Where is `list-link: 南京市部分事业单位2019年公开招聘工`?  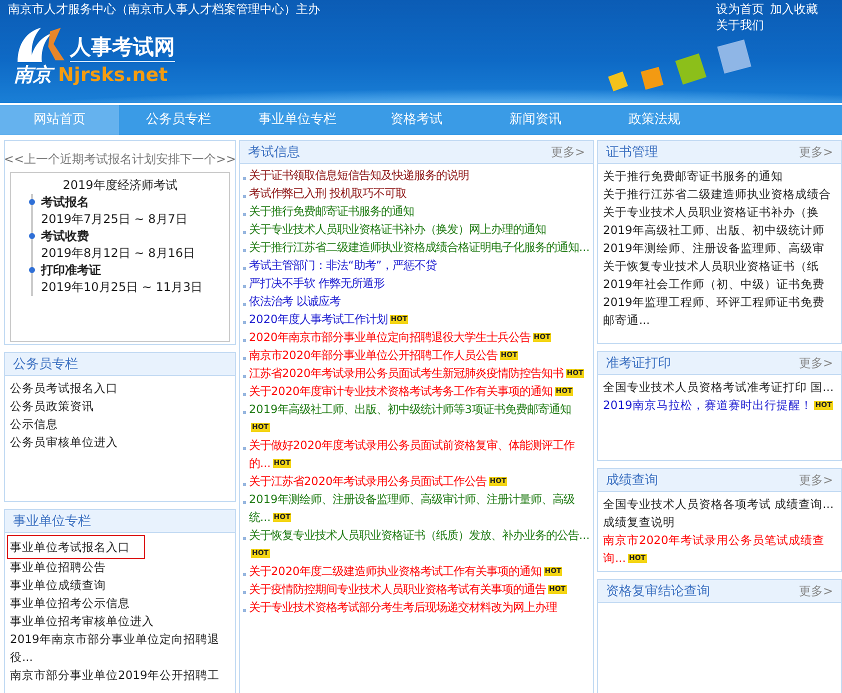 list-link: 南京市部分事业单位2019年公开招聘工 is located at coordinates (115, 675).